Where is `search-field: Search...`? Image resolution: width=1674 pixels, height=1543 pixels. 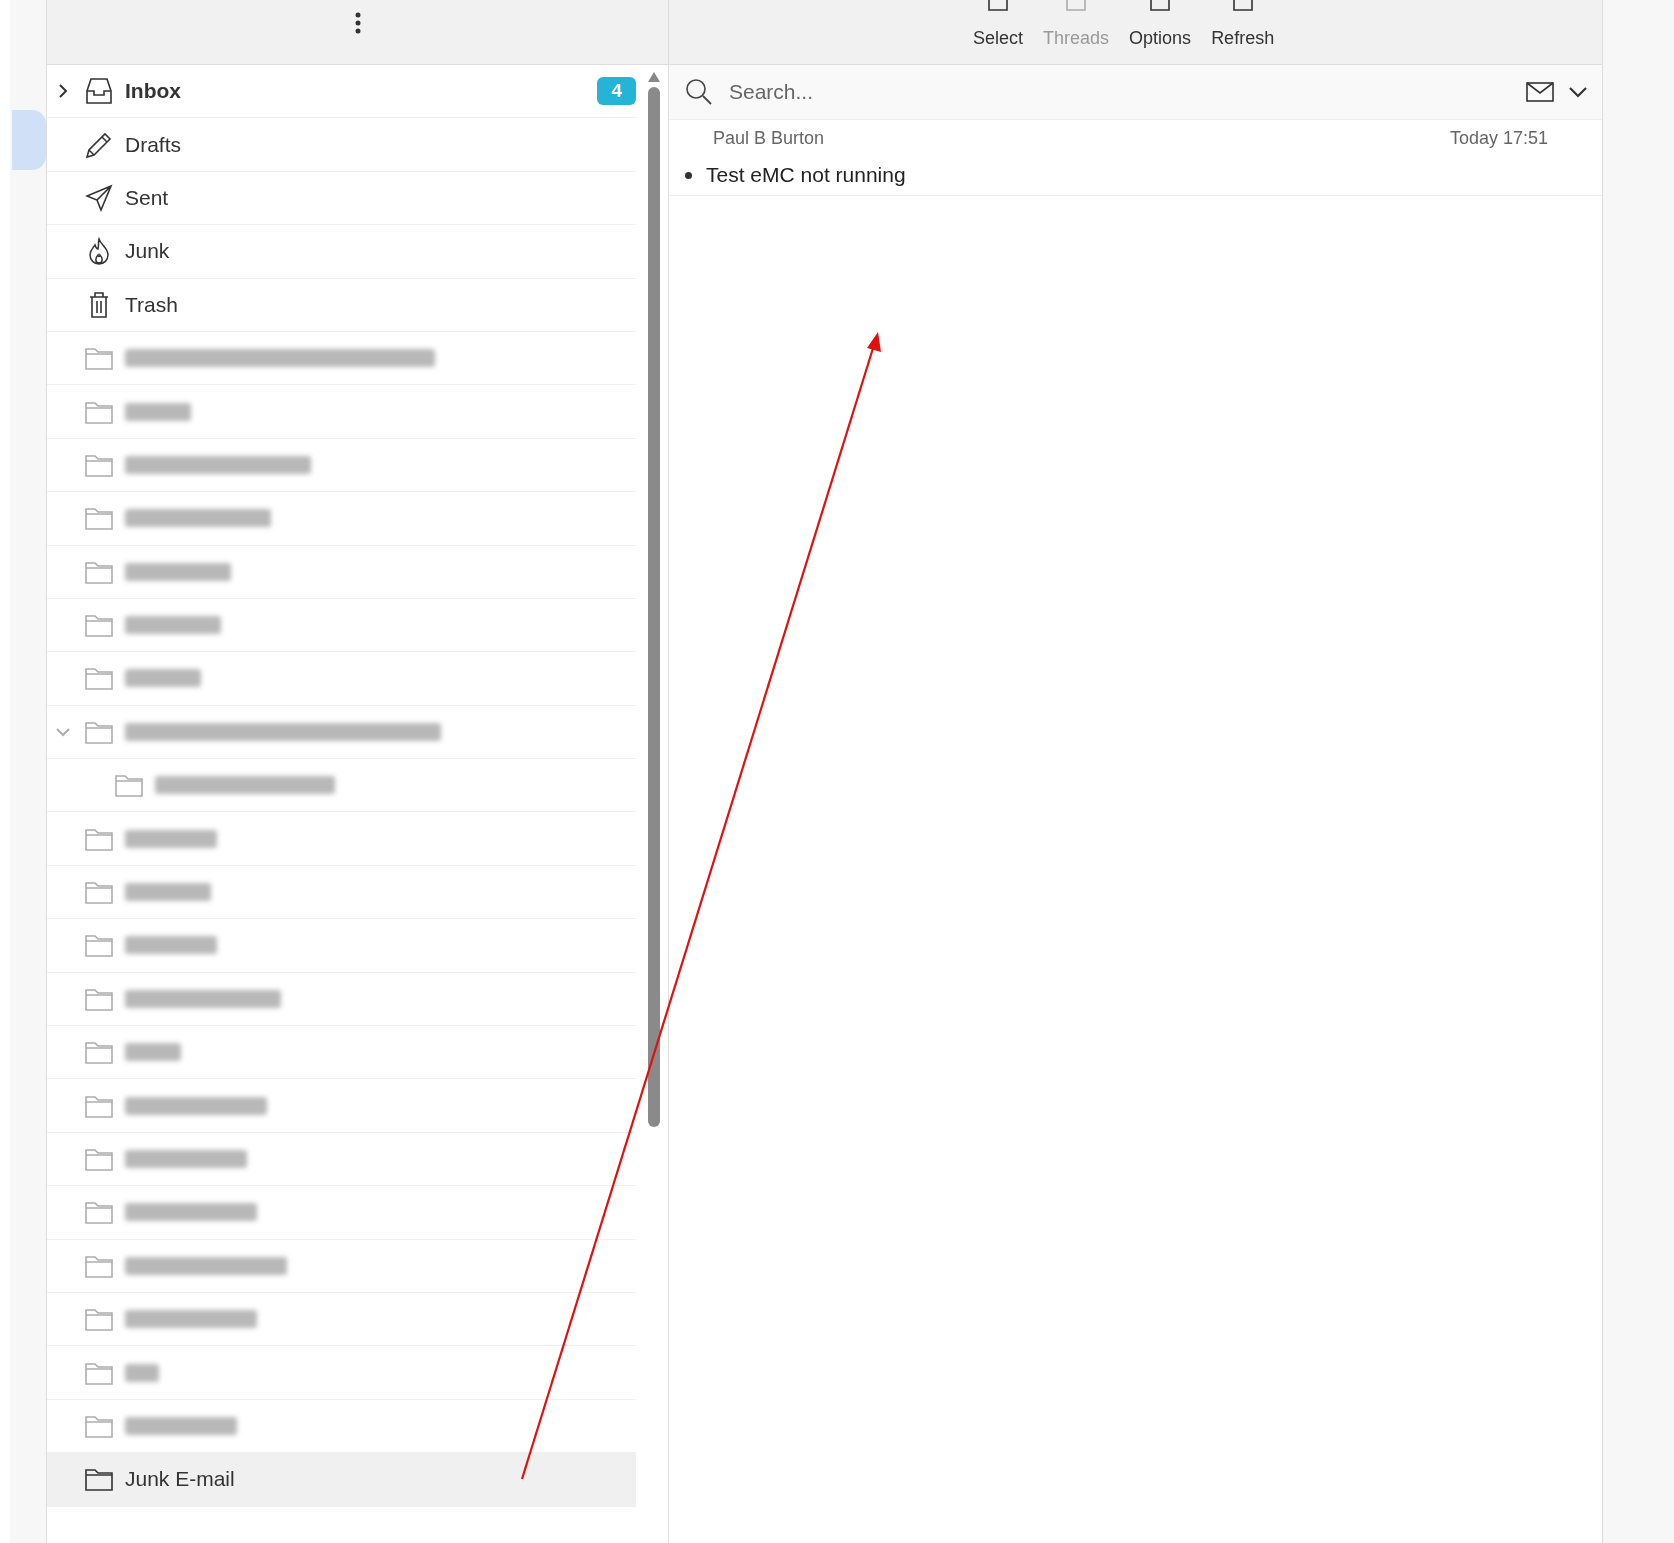 search-field: Search... is located at coordinates (1119, 92).